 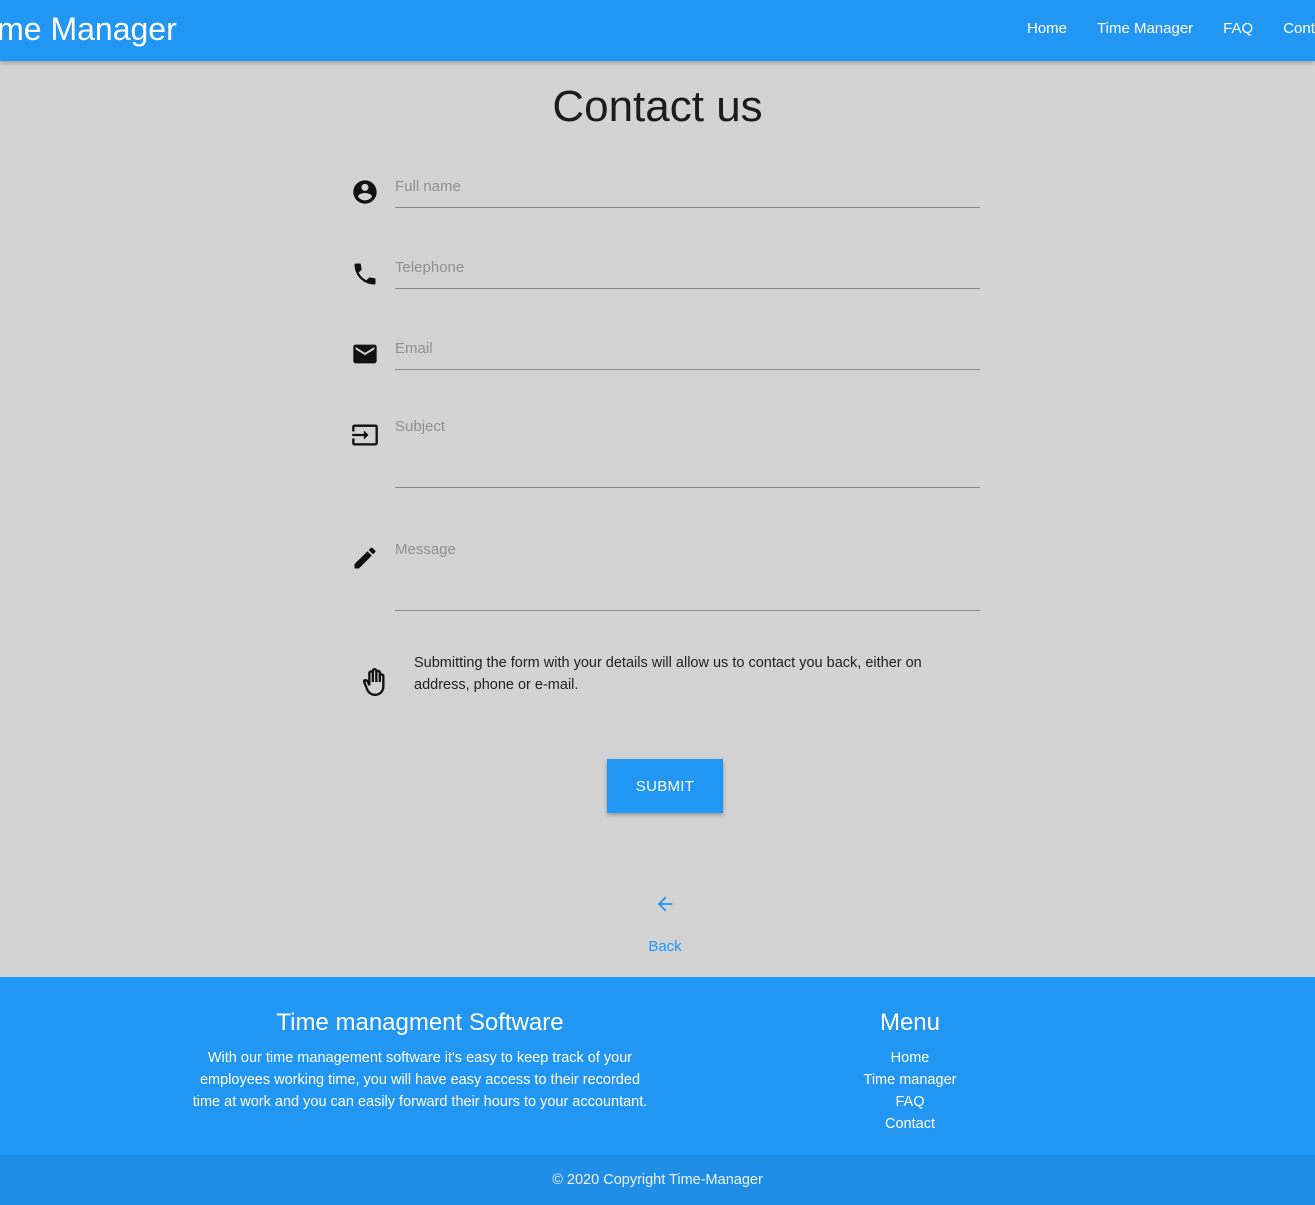 I want to click on submit-button: SUBMIT, so click(x=665, y=786).